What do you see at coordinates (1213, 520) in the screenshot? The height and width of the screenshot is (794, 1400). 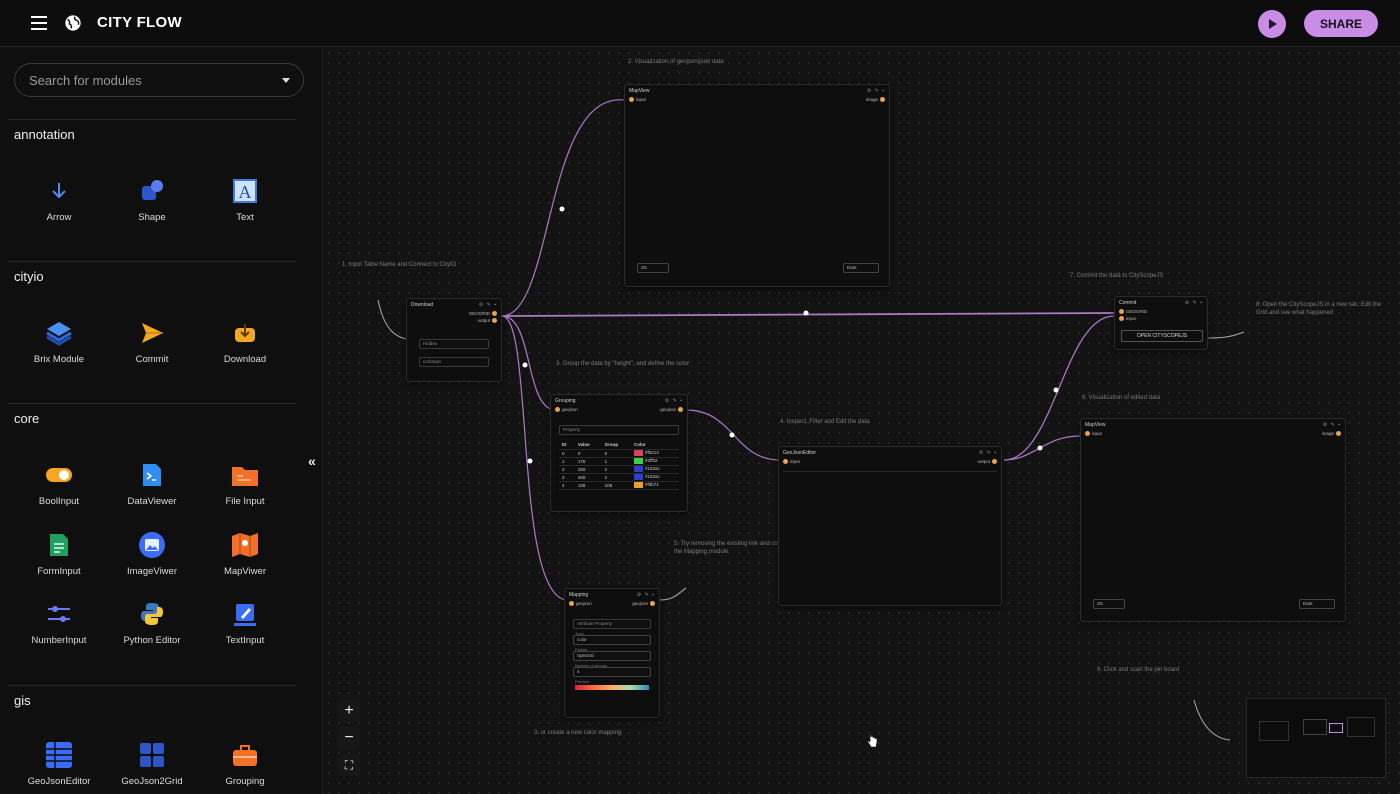 I see `node-mapview-right: MapView ⚙ ✎ ▪ input image 2D Dark` at bounding box center [1213, 520].